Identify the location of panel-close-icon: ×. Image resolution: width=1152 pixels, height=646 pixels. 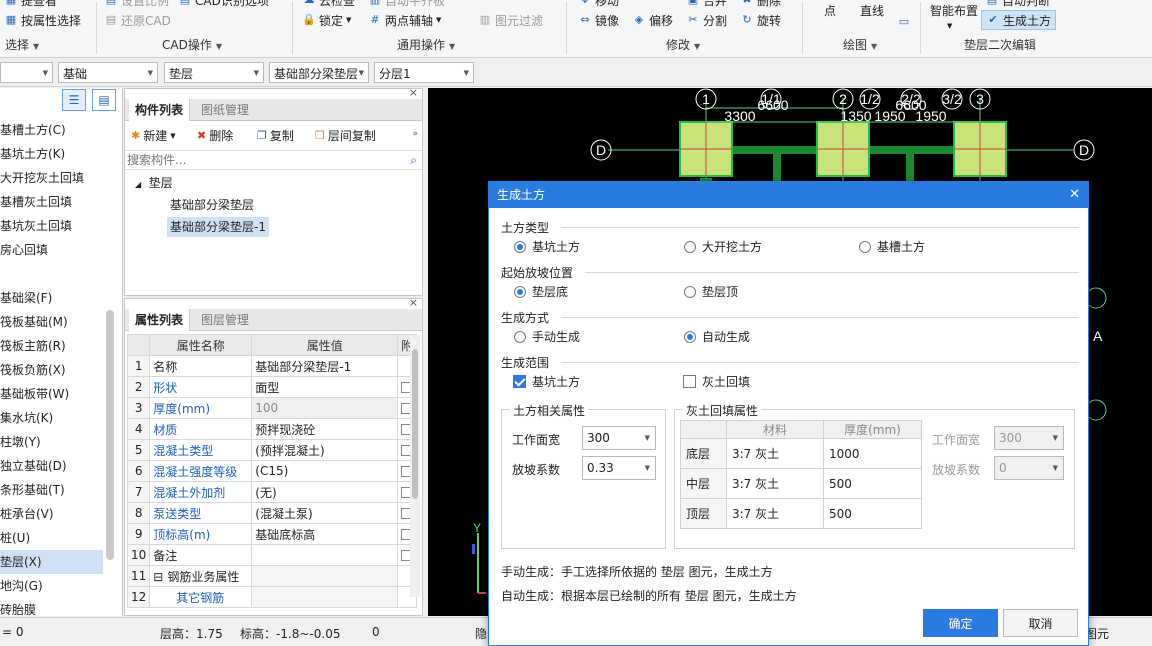
(413, 92).